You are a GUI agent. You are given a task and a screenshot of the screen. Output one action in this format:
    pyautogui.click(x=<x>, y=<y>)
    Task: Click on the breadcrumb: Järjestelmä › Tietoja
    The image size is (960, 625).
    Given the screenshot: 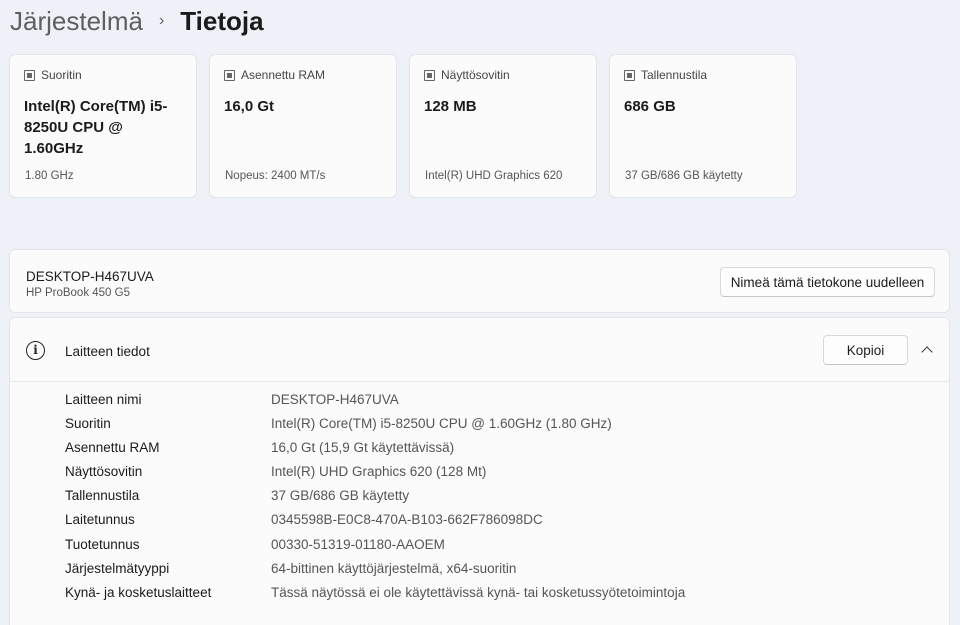 What is the action you would take?
    pyautogui.click(x=137, y=21)
    